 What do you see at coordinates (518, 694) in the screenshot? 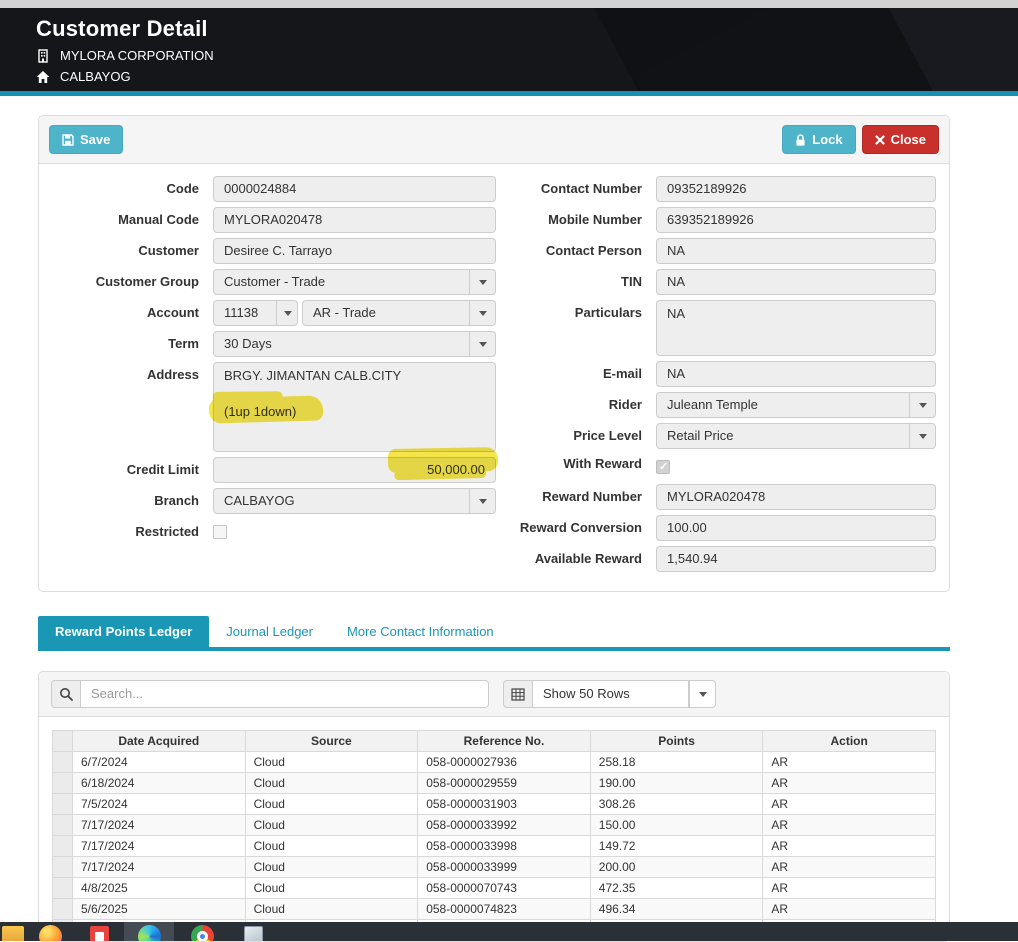
I see `table-grid-icon` at bounding box center [518, 694].